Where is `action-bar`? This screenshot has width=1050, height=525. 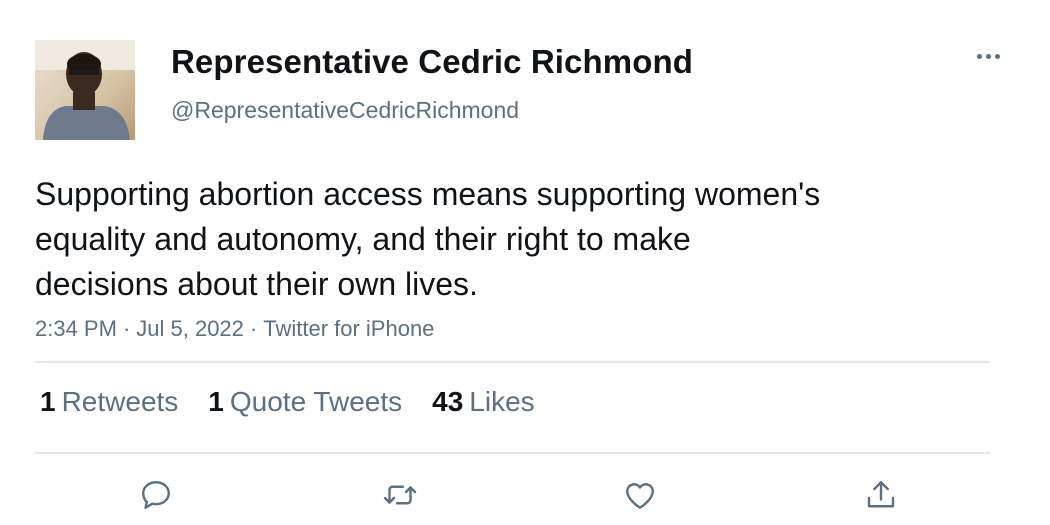 action-bar is located at coordinates (525, 495).